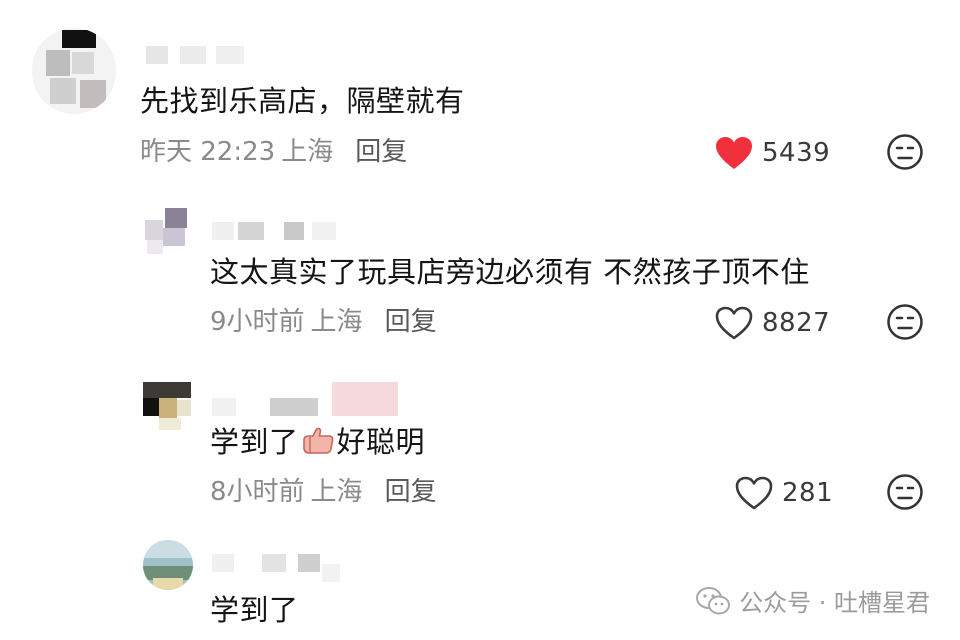  Describe the element at coordinates (302, 101) in the screenshot. I see `comment-text: 先找到乐高店，隔壁就有` at that location.